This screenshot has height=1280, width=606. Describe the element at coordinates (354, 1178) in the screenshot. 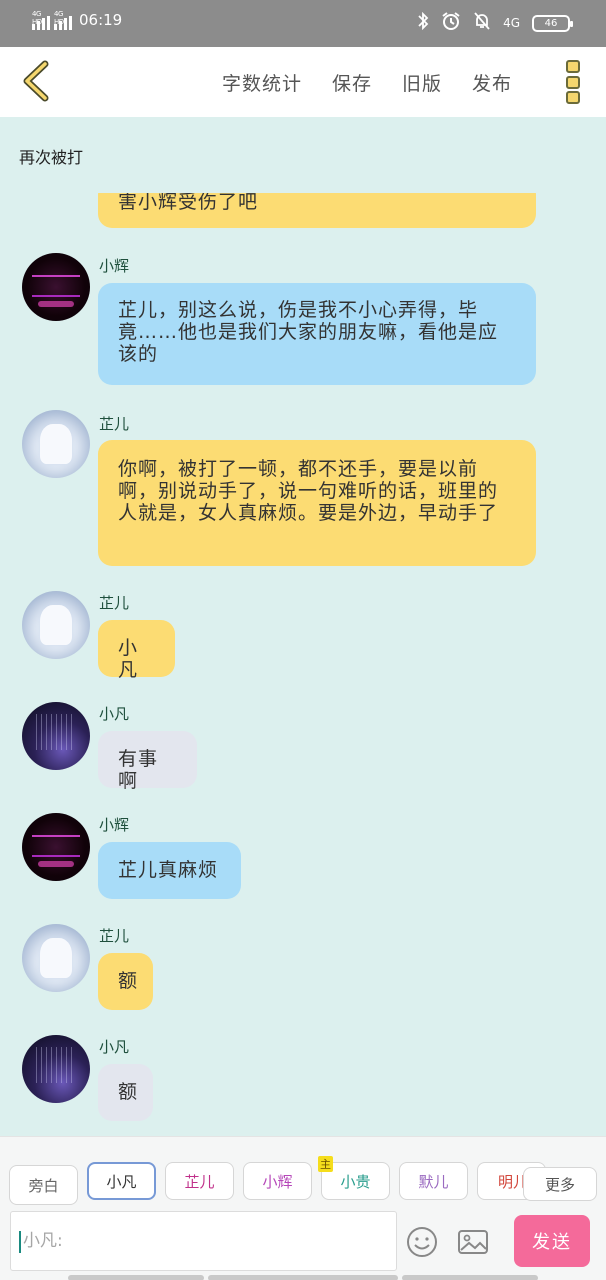

I see `role-chip-xiaogui: 主 小贵` at that location.